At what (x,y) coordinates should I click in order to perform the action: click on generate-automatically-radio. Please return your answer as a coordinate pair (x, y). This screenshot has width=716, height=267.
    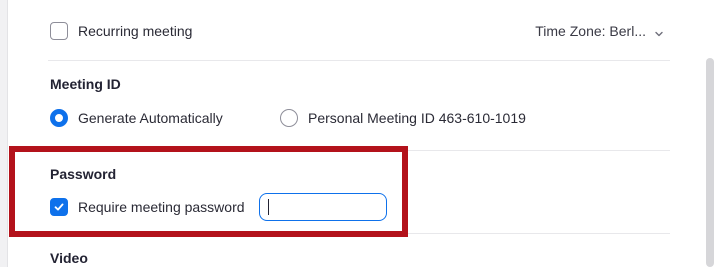
    Looking at the image, I should click on (59, 118).